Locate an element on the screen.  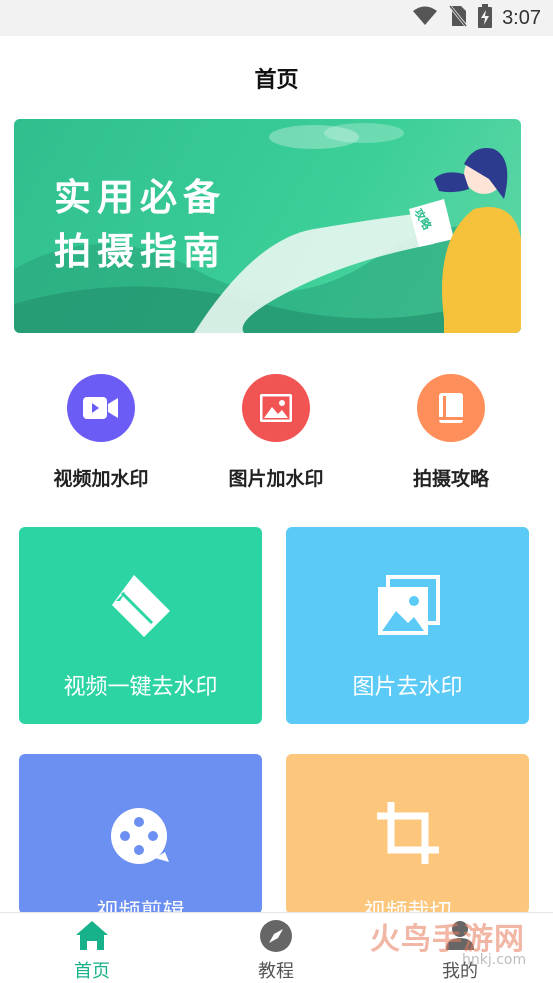
crop-icon is located at coordinates (407, 833).